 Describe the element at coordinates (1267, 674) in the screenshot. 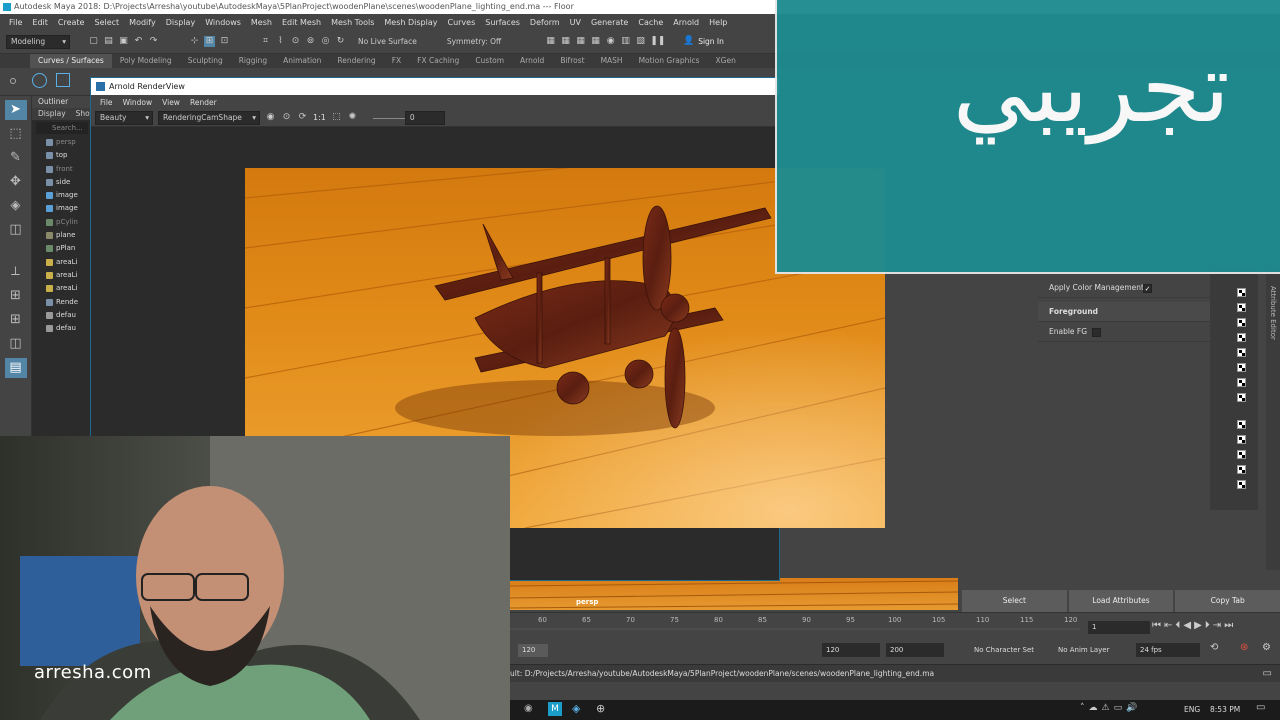

I see `script-editor-icon: ▭` at that location.